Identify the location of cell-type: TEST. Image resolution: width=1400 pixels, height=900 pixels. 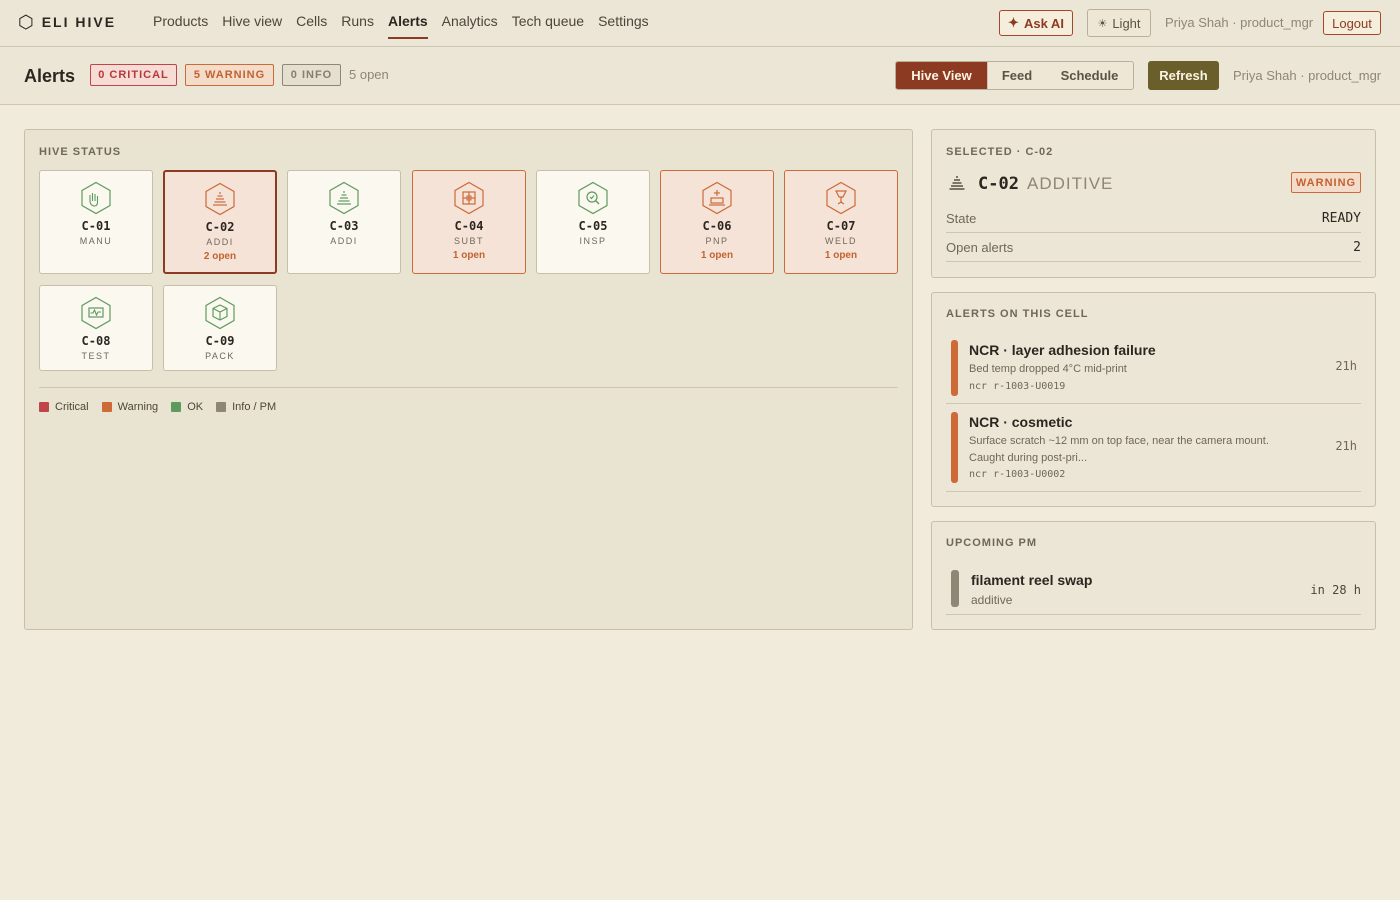
(96, 356).